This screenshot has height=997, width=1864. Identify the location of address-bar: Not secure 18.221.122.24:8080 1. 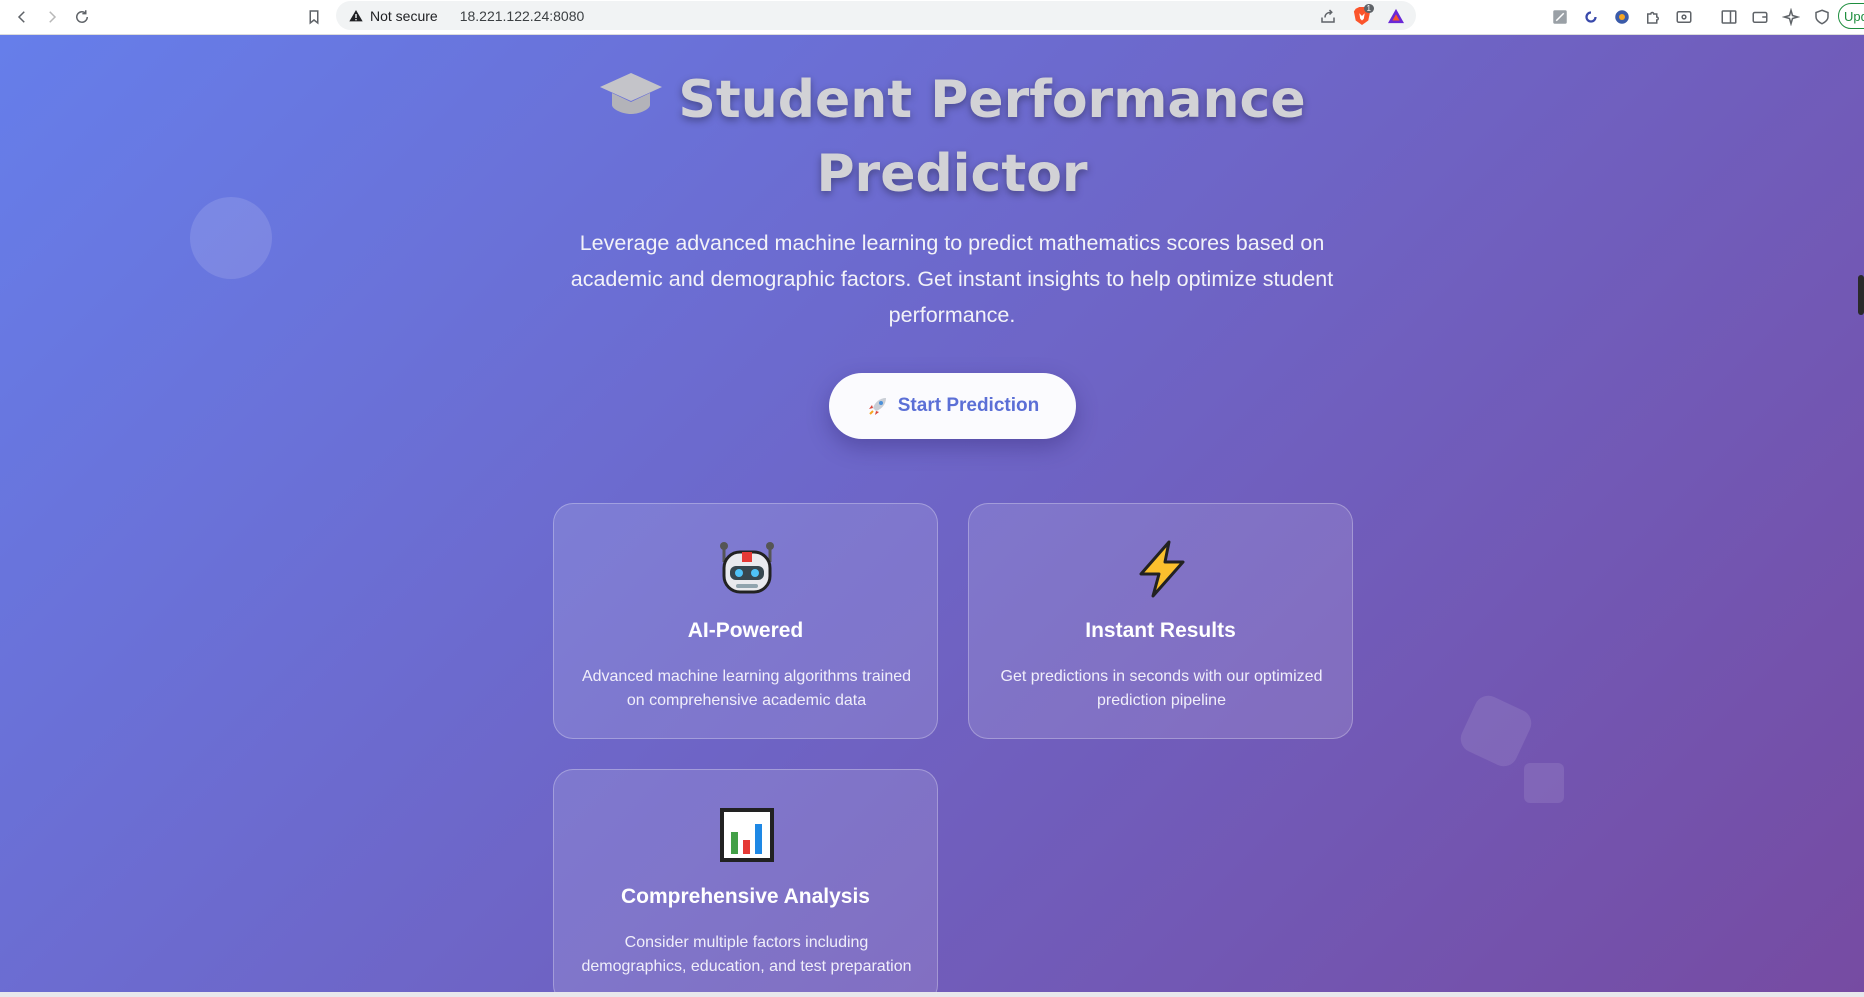
(876, 15).